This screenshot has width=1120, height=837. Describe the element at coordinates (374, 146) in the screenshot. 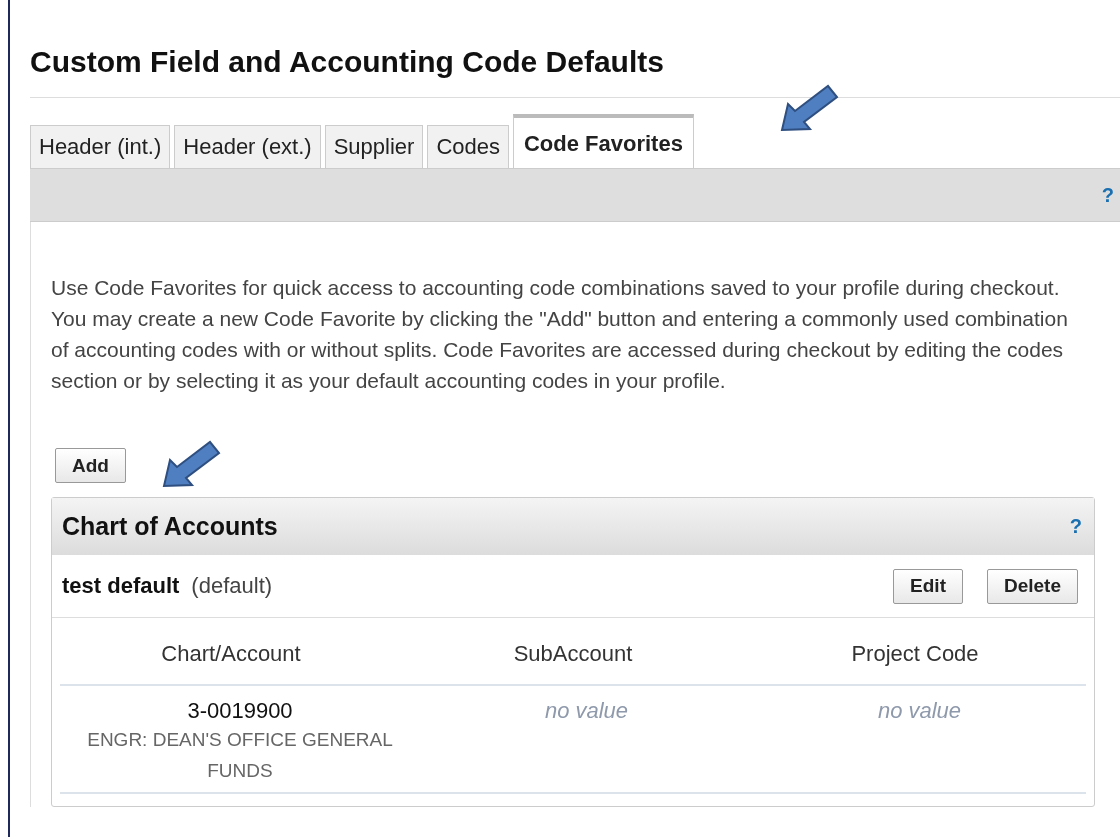

I see `tab: Supplier` at that location.